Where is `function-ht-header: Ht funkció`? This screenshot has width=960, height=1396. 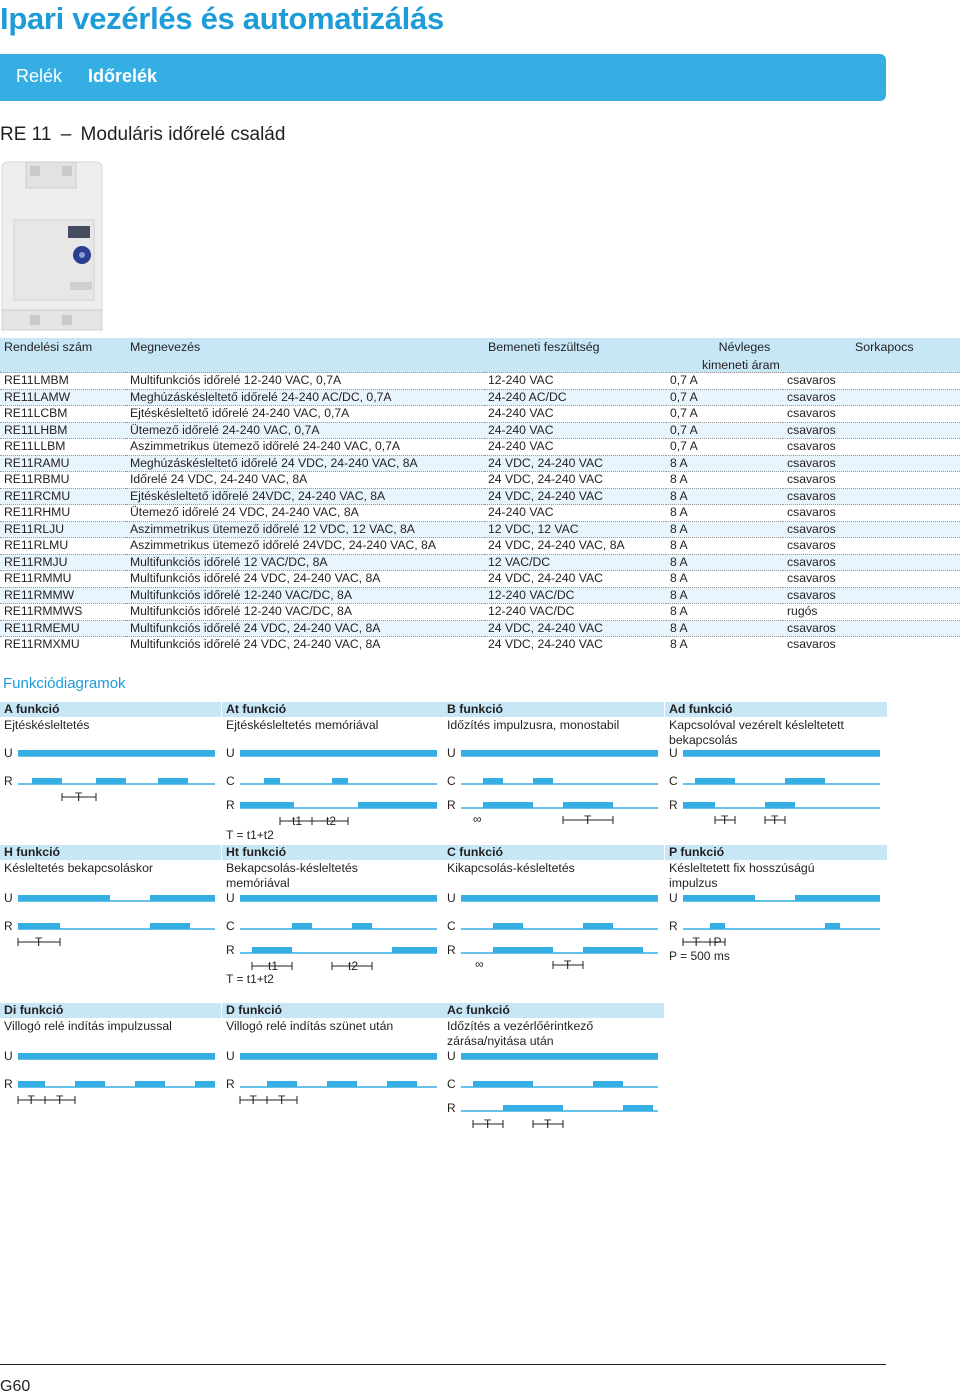 function-ht-header: Ht funkció is located at coordinates (332, 852).